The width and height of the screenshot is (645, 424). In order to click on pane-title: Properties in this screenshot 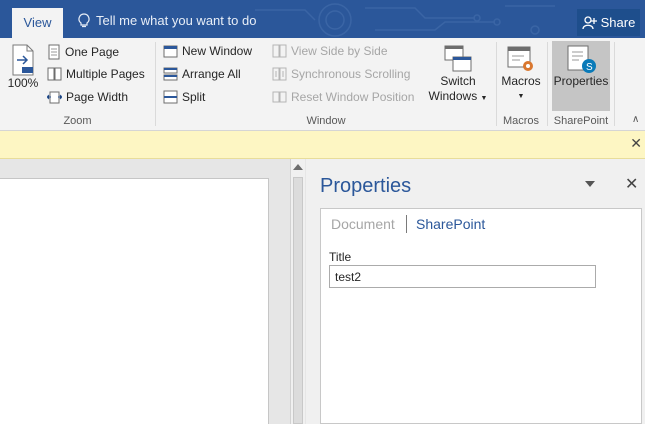, I will do `click(366, 186)`.